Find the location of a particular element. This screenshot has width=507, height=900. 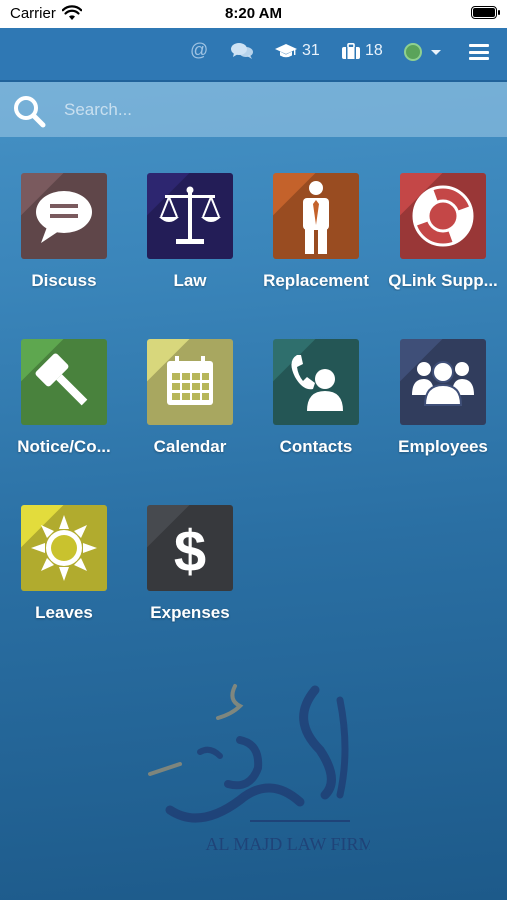

app-label: Employees is located at coordinates (443, 446).